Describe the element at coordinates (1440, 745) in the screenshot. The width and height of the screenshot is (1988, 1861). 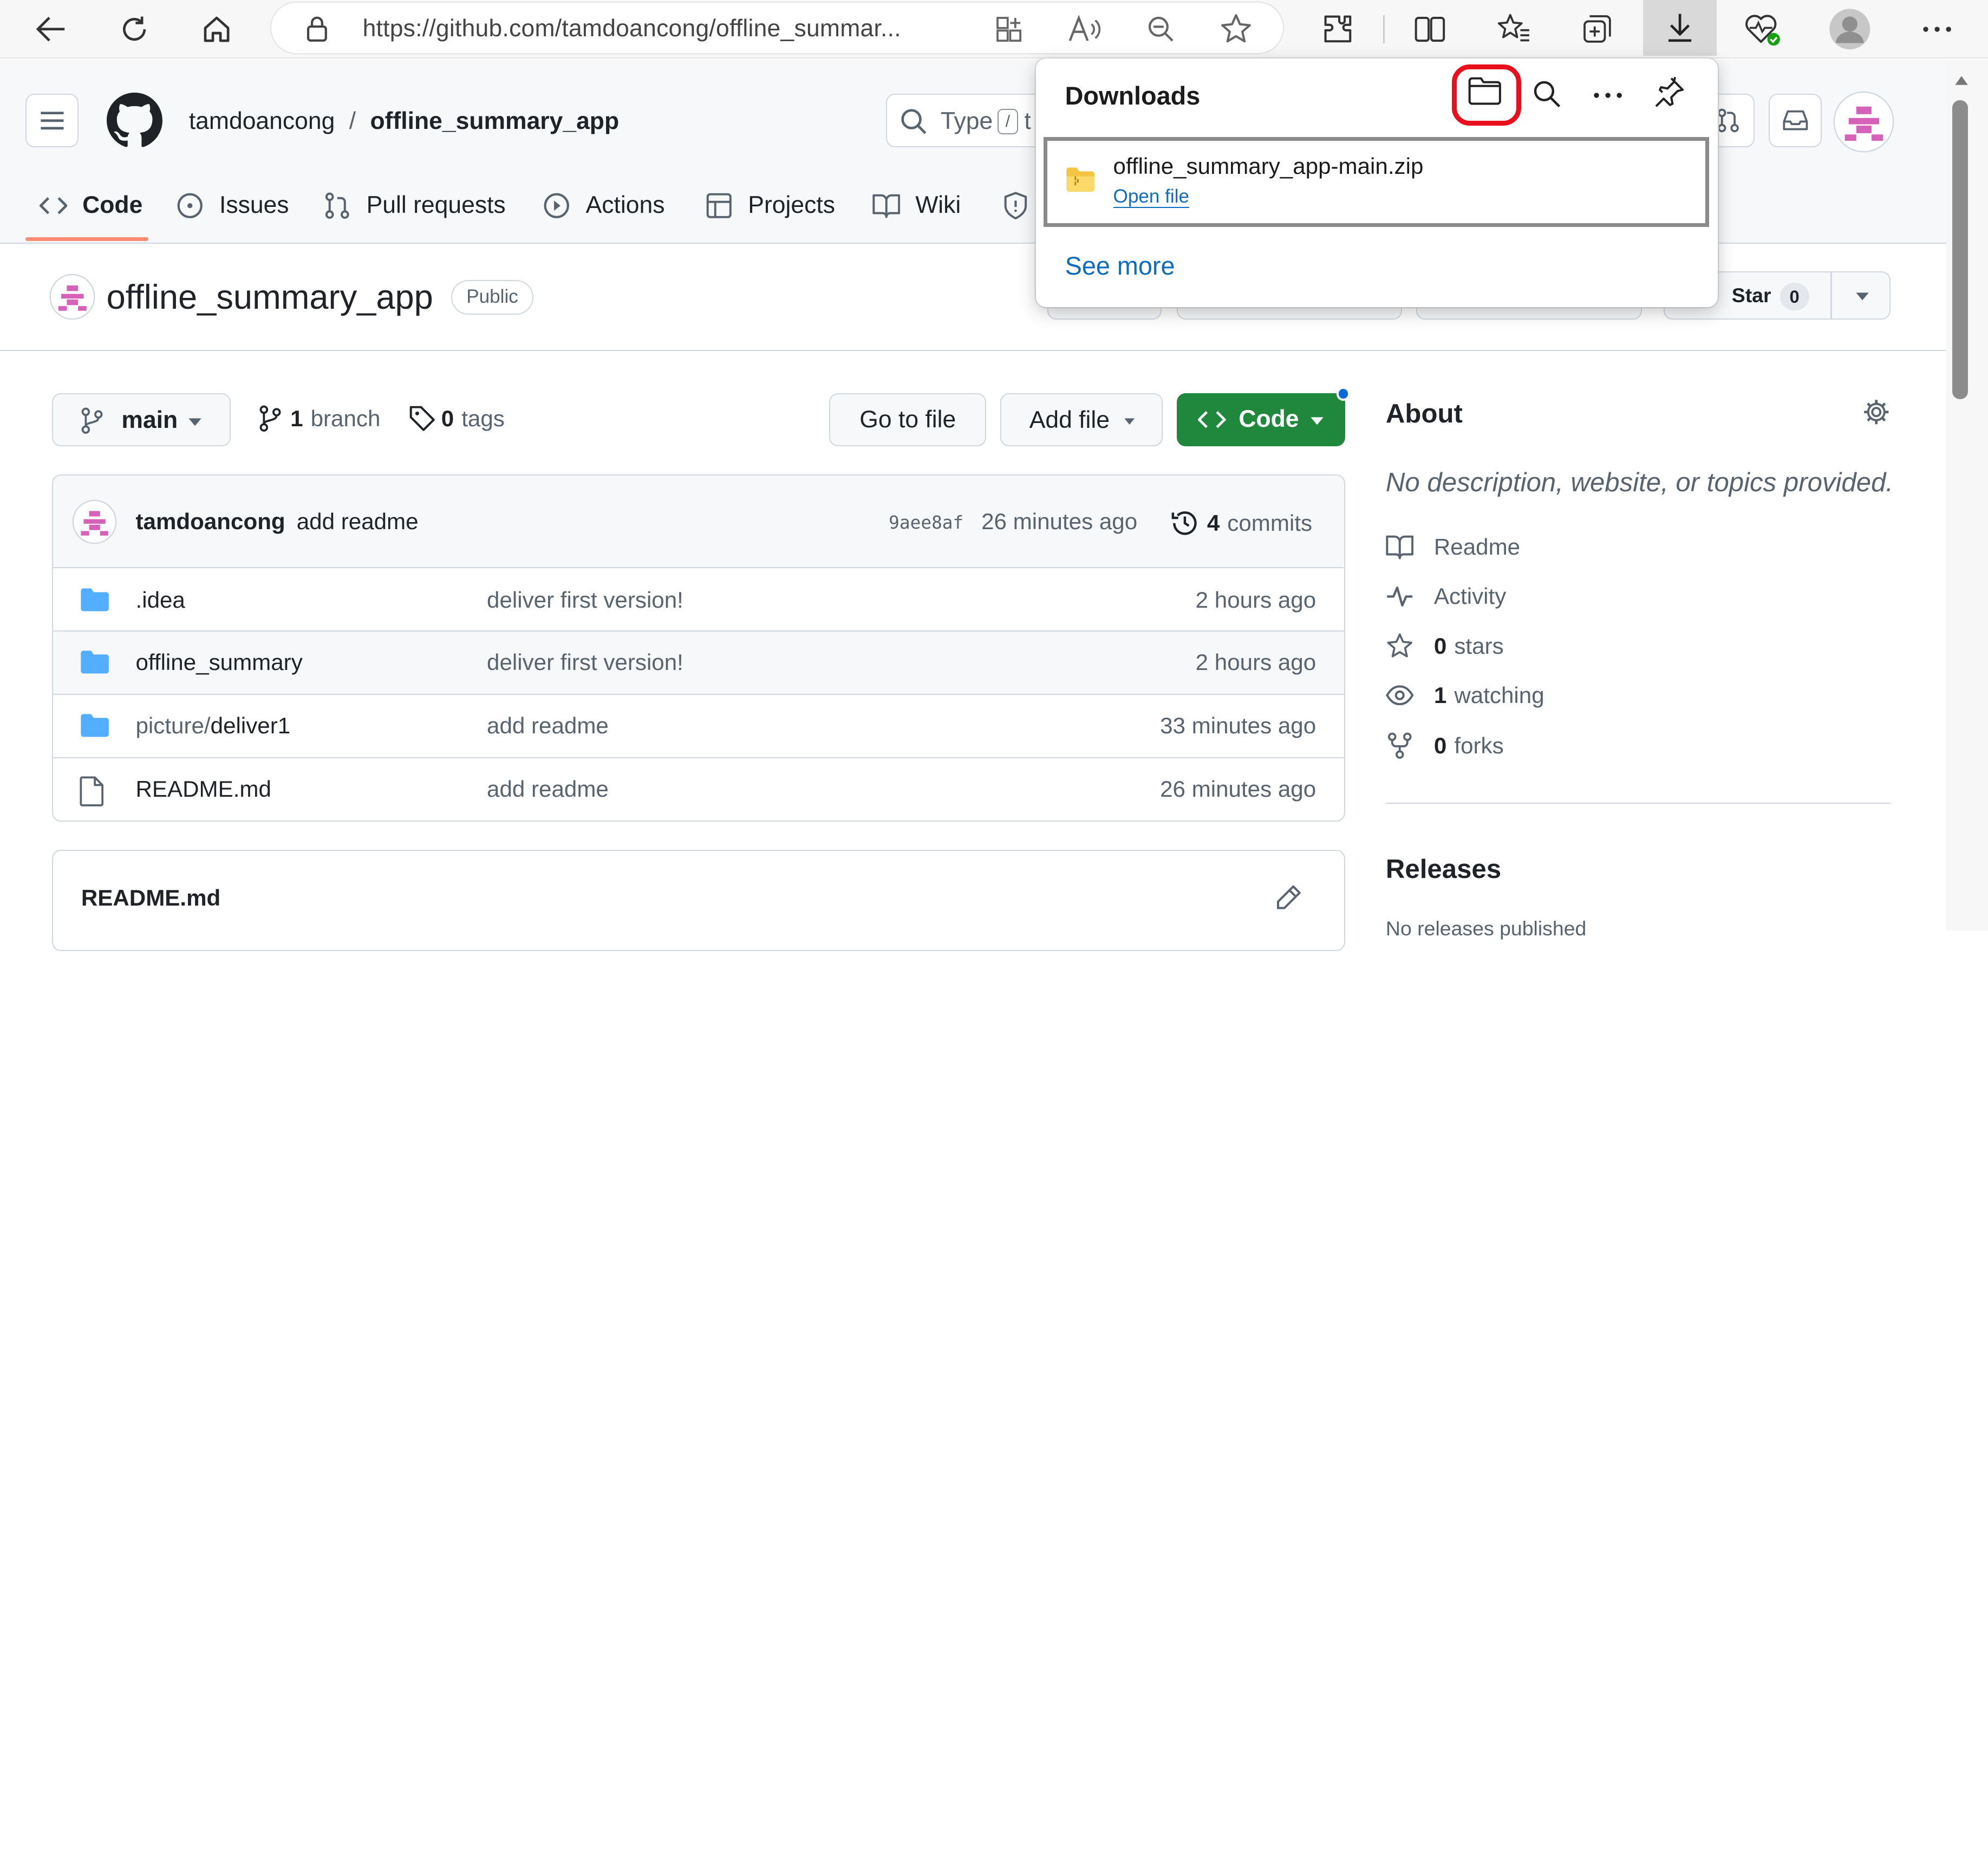
I see `forks-count: 0` at that location.